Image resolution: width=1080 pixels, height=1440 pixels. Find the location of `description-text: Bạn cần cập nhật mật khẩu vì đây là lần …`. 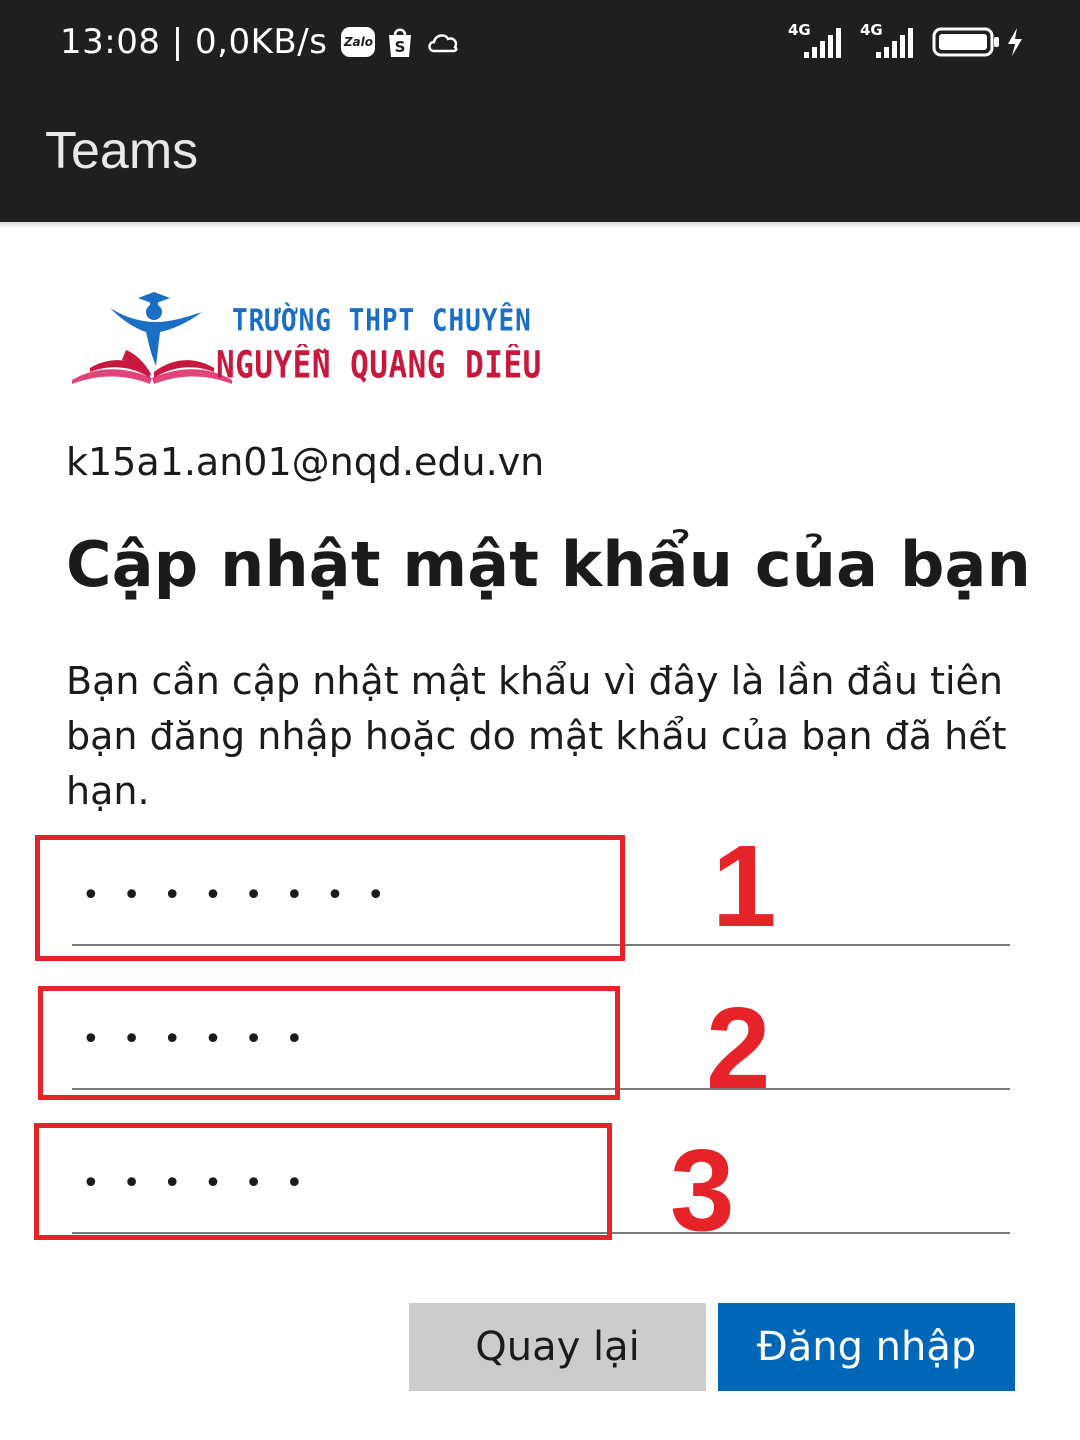

description-text: Bạn cần cập nhật mật khẩu vì đây là lần … is located at coordinates (536, 736).